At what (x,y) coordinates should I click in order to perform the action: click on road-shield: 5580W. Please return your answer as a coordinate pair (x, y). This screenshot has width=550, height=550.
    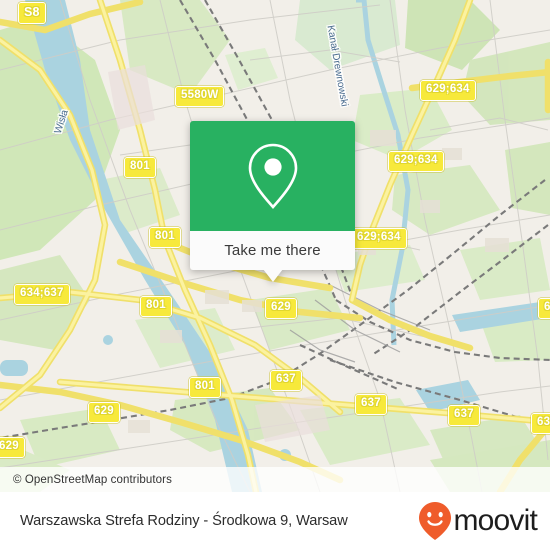
    Looking at the image, I should click on (200, 96).